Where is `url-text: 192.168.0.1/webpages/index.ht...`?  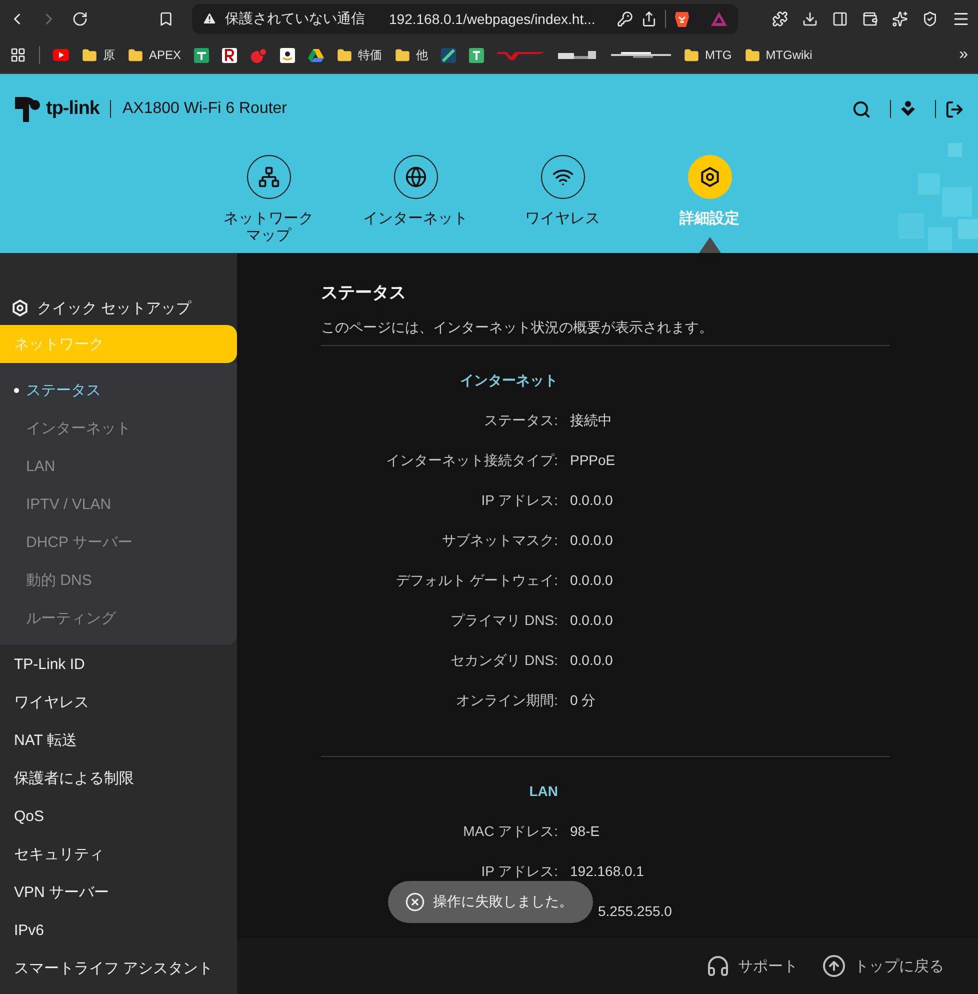
url-text: 192.168.0.1/webpages/index.ht... is located at coordinates (492, 18).